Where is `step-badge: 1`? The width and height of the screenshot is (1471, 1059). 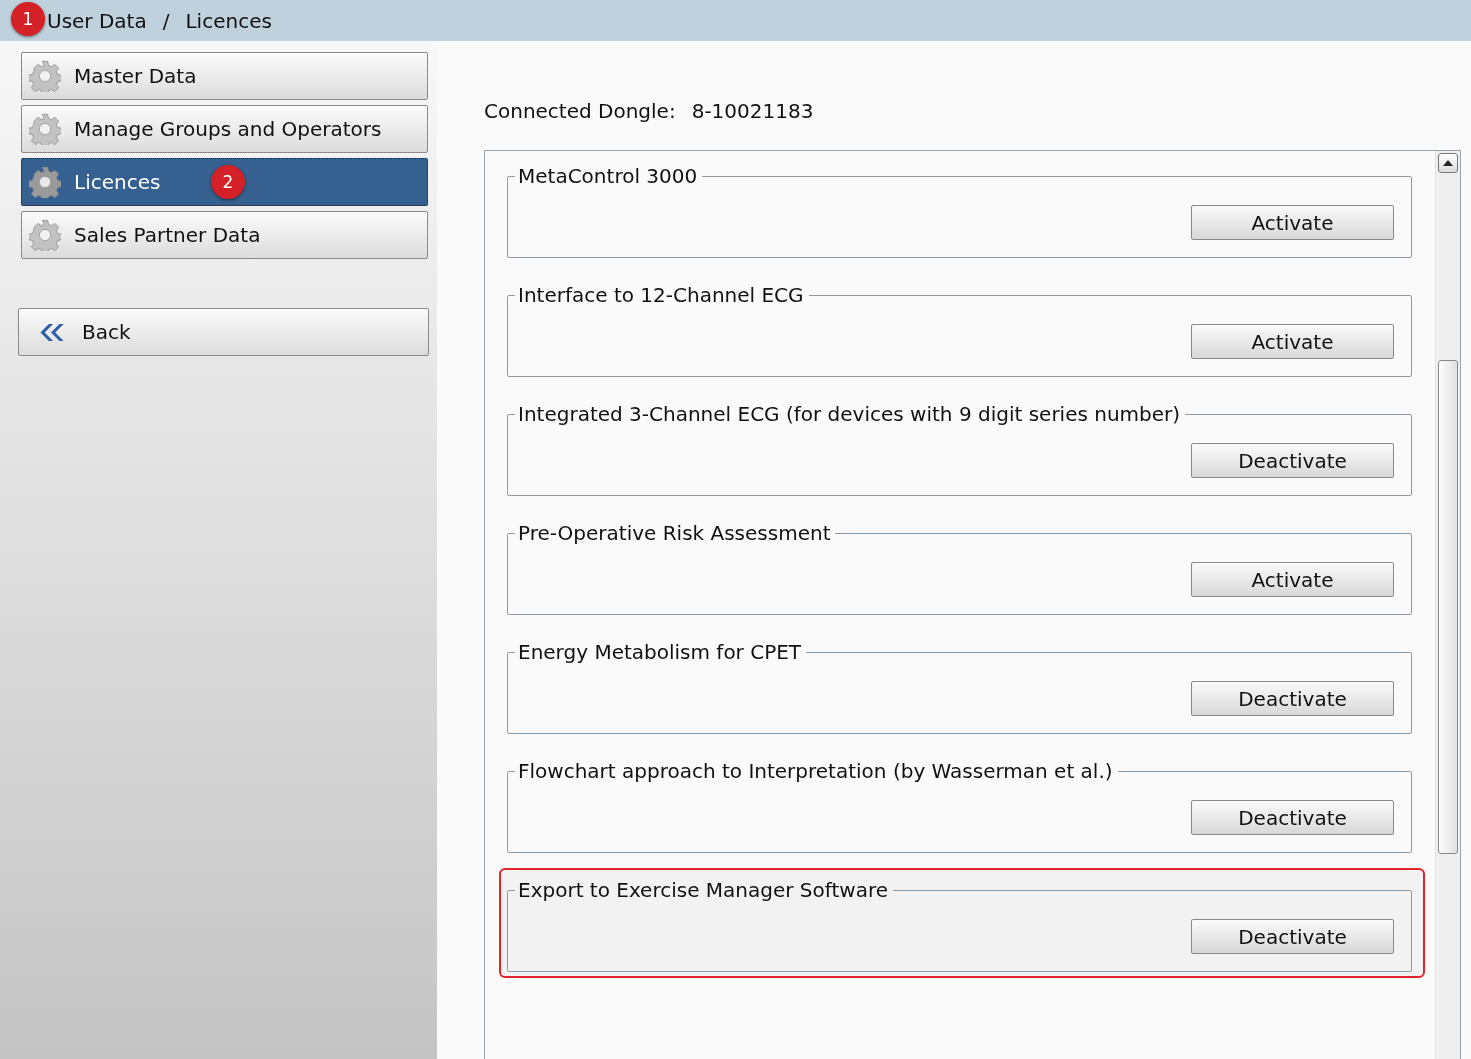
step-badge: 1 is located at coordinates (28, 19).